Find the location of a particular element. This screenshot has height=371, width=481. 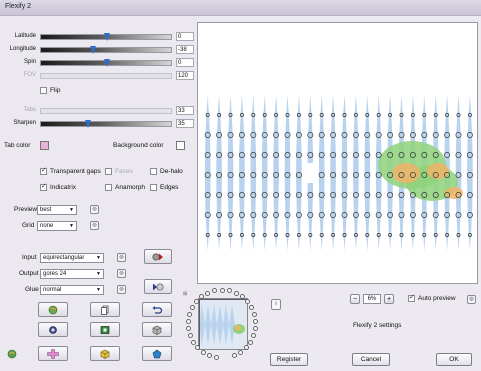

copy-button is located at coordinates (105, 309).